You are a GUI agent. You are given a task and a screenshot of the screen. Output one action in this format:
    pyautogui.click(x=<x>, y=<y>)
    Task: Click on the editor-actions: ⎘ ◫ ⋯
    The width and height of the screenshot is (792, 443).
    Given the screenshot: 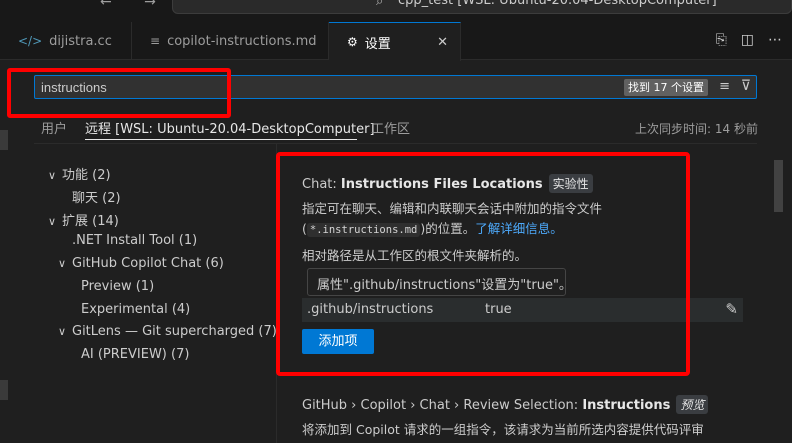 What is the action you would take?
    pyautogui.click(x=749, y=40)
    